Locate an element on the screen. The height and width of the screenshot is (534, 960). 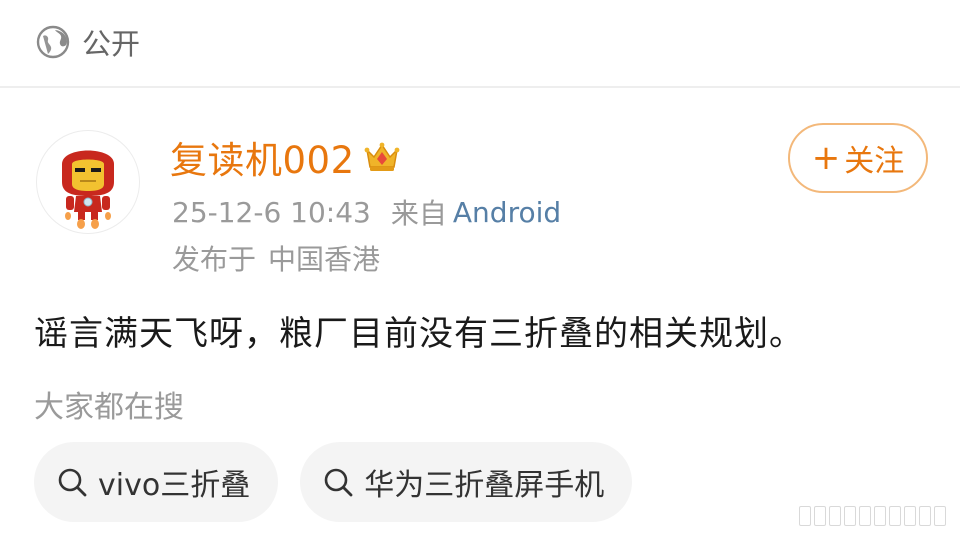
visibility-row: 公开 is located at coordinates (87, 42).